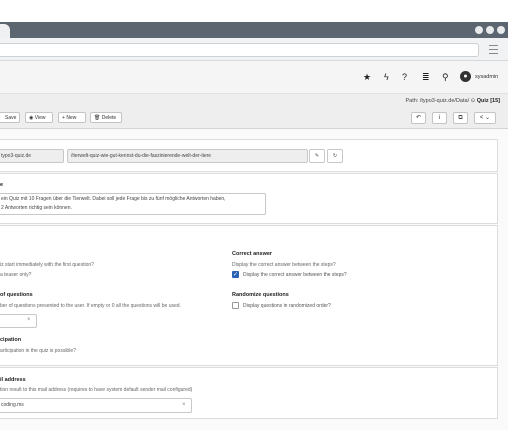 The height and width of the screenshot is (430, 508). What do you see at coordinates (2, 185) in the screenshot?
I see `description-label: e` at bounding box center [2, 185].